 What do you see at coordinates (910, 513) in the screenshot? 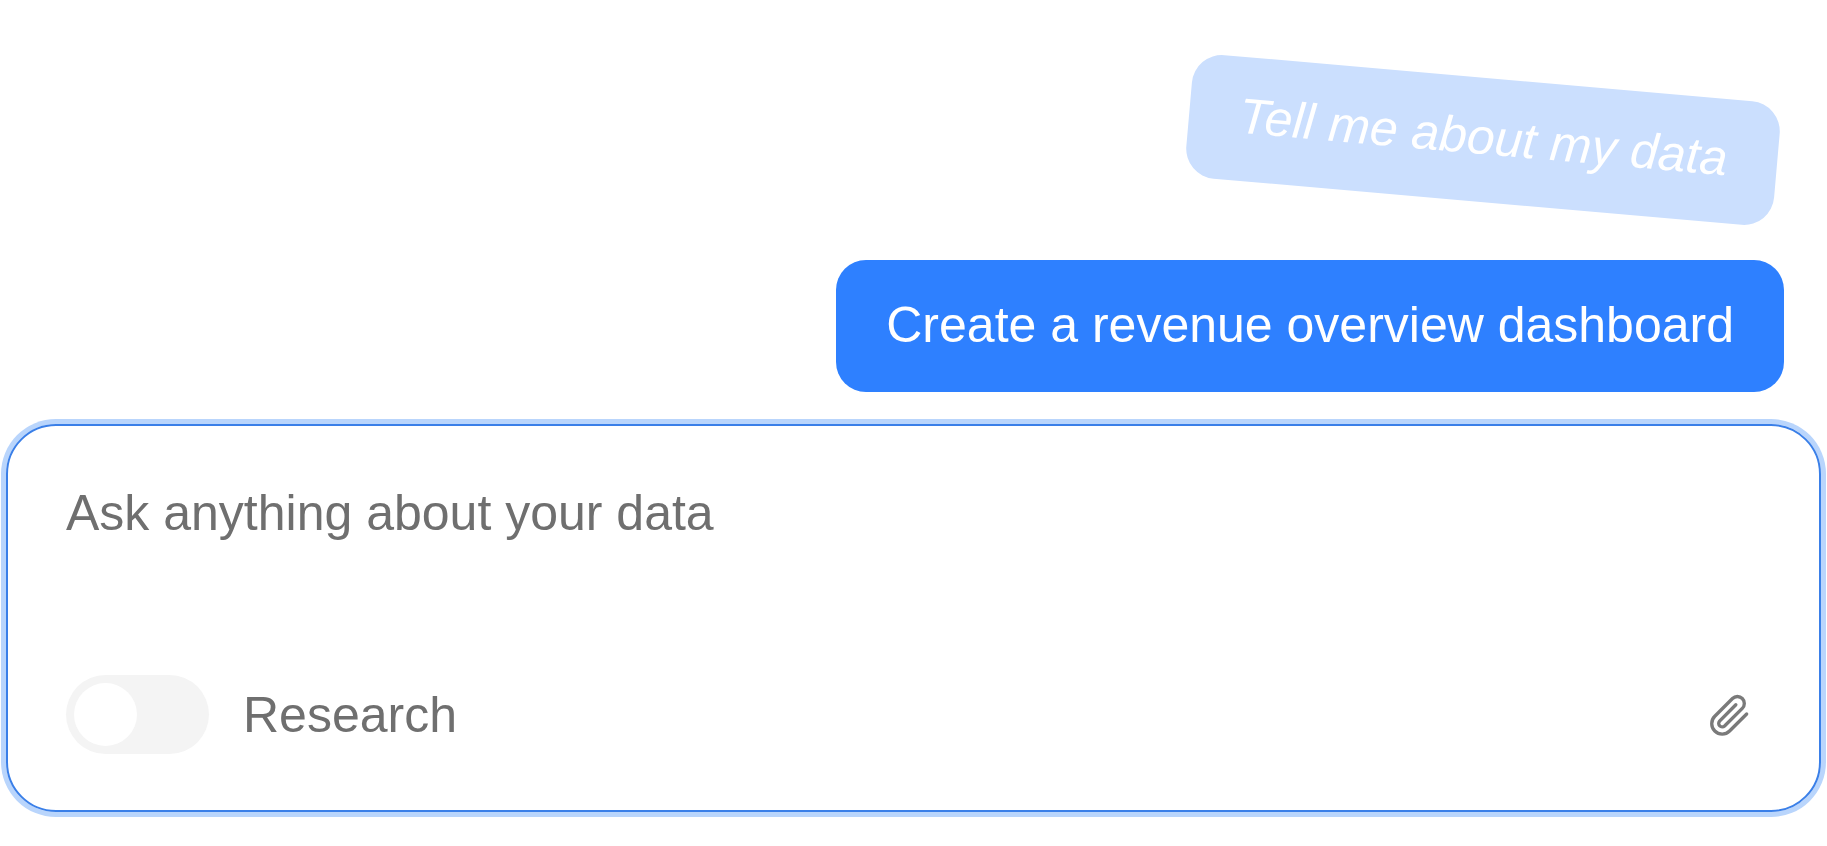
I see `input-field: Ask anything about your data` at bounding box center [910, 513].